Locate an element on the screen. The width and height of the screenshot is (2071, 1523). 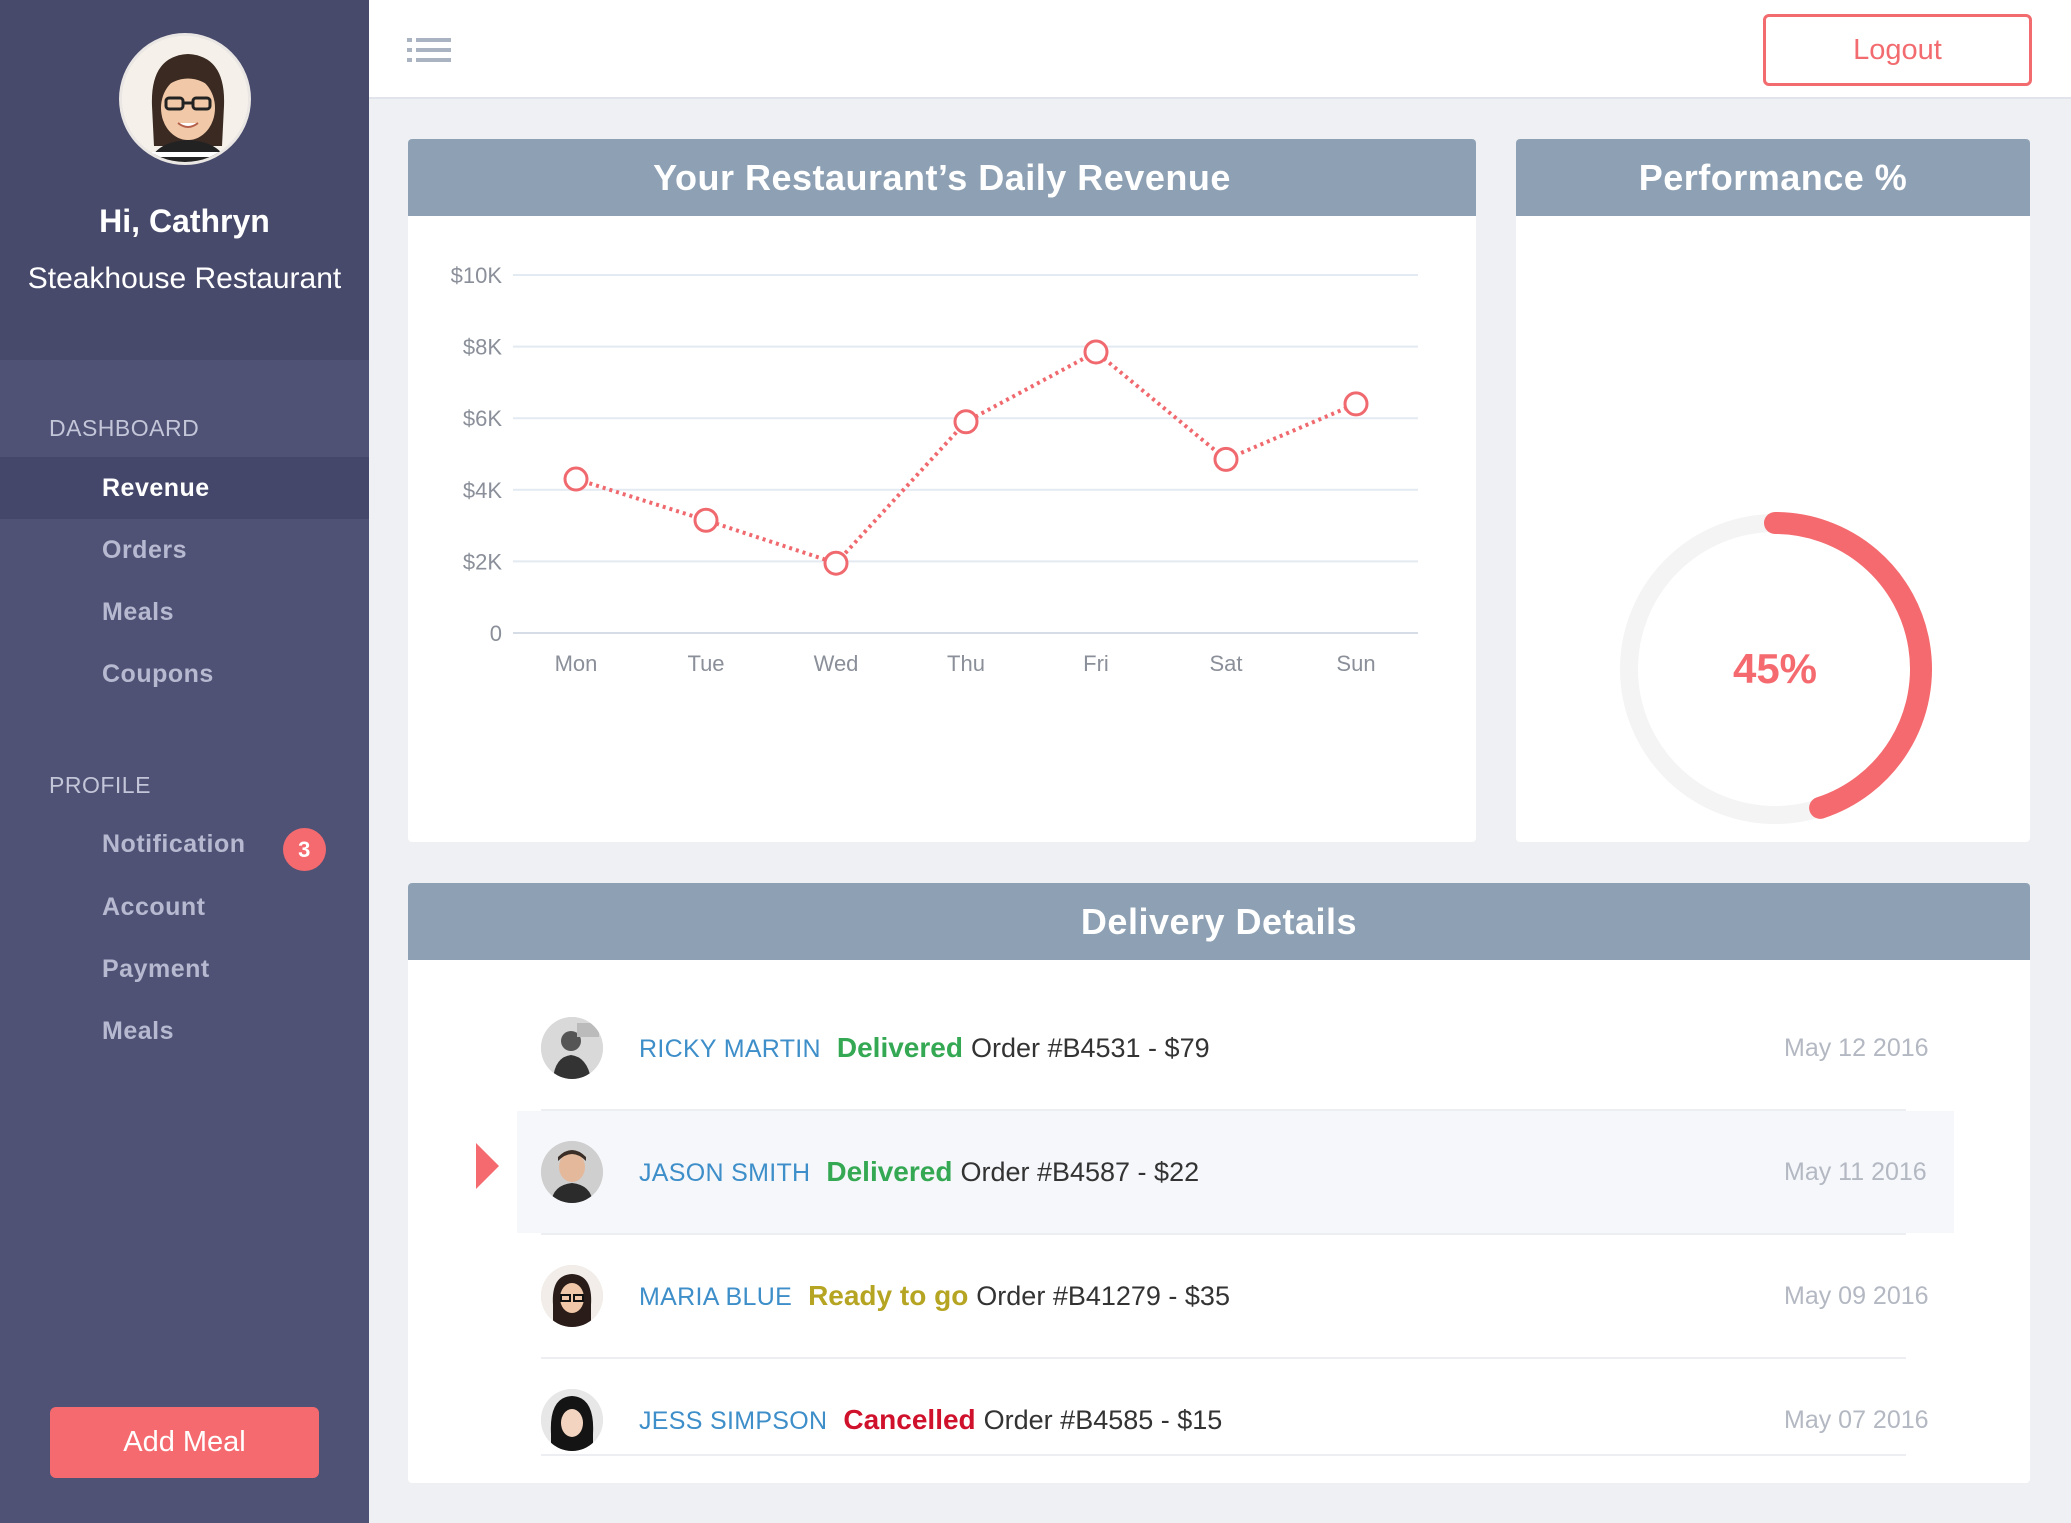
order-summary: Order #B41279 - $35 is located at coordinates (1103, 1296).